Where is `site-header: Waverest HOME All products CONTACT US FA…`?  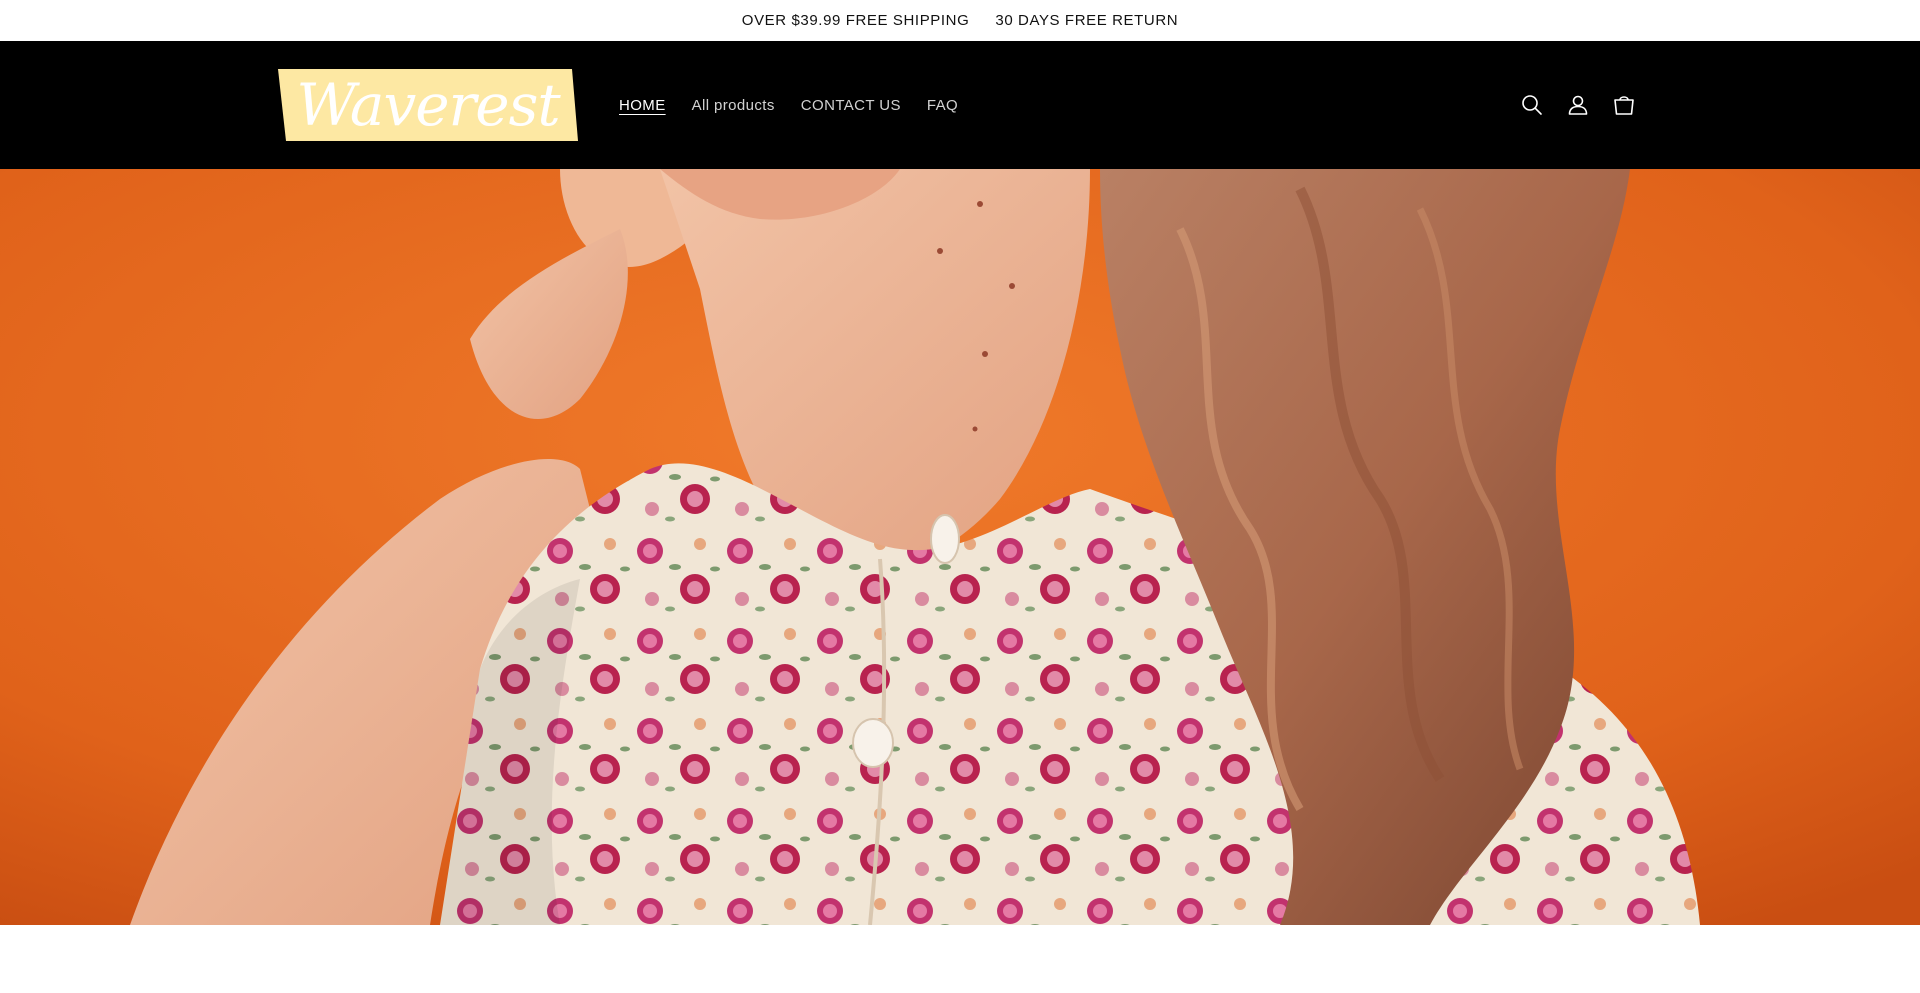
site-header: Waverest HOME All products CONTACT US FA… is located at coordinates (960, 105).